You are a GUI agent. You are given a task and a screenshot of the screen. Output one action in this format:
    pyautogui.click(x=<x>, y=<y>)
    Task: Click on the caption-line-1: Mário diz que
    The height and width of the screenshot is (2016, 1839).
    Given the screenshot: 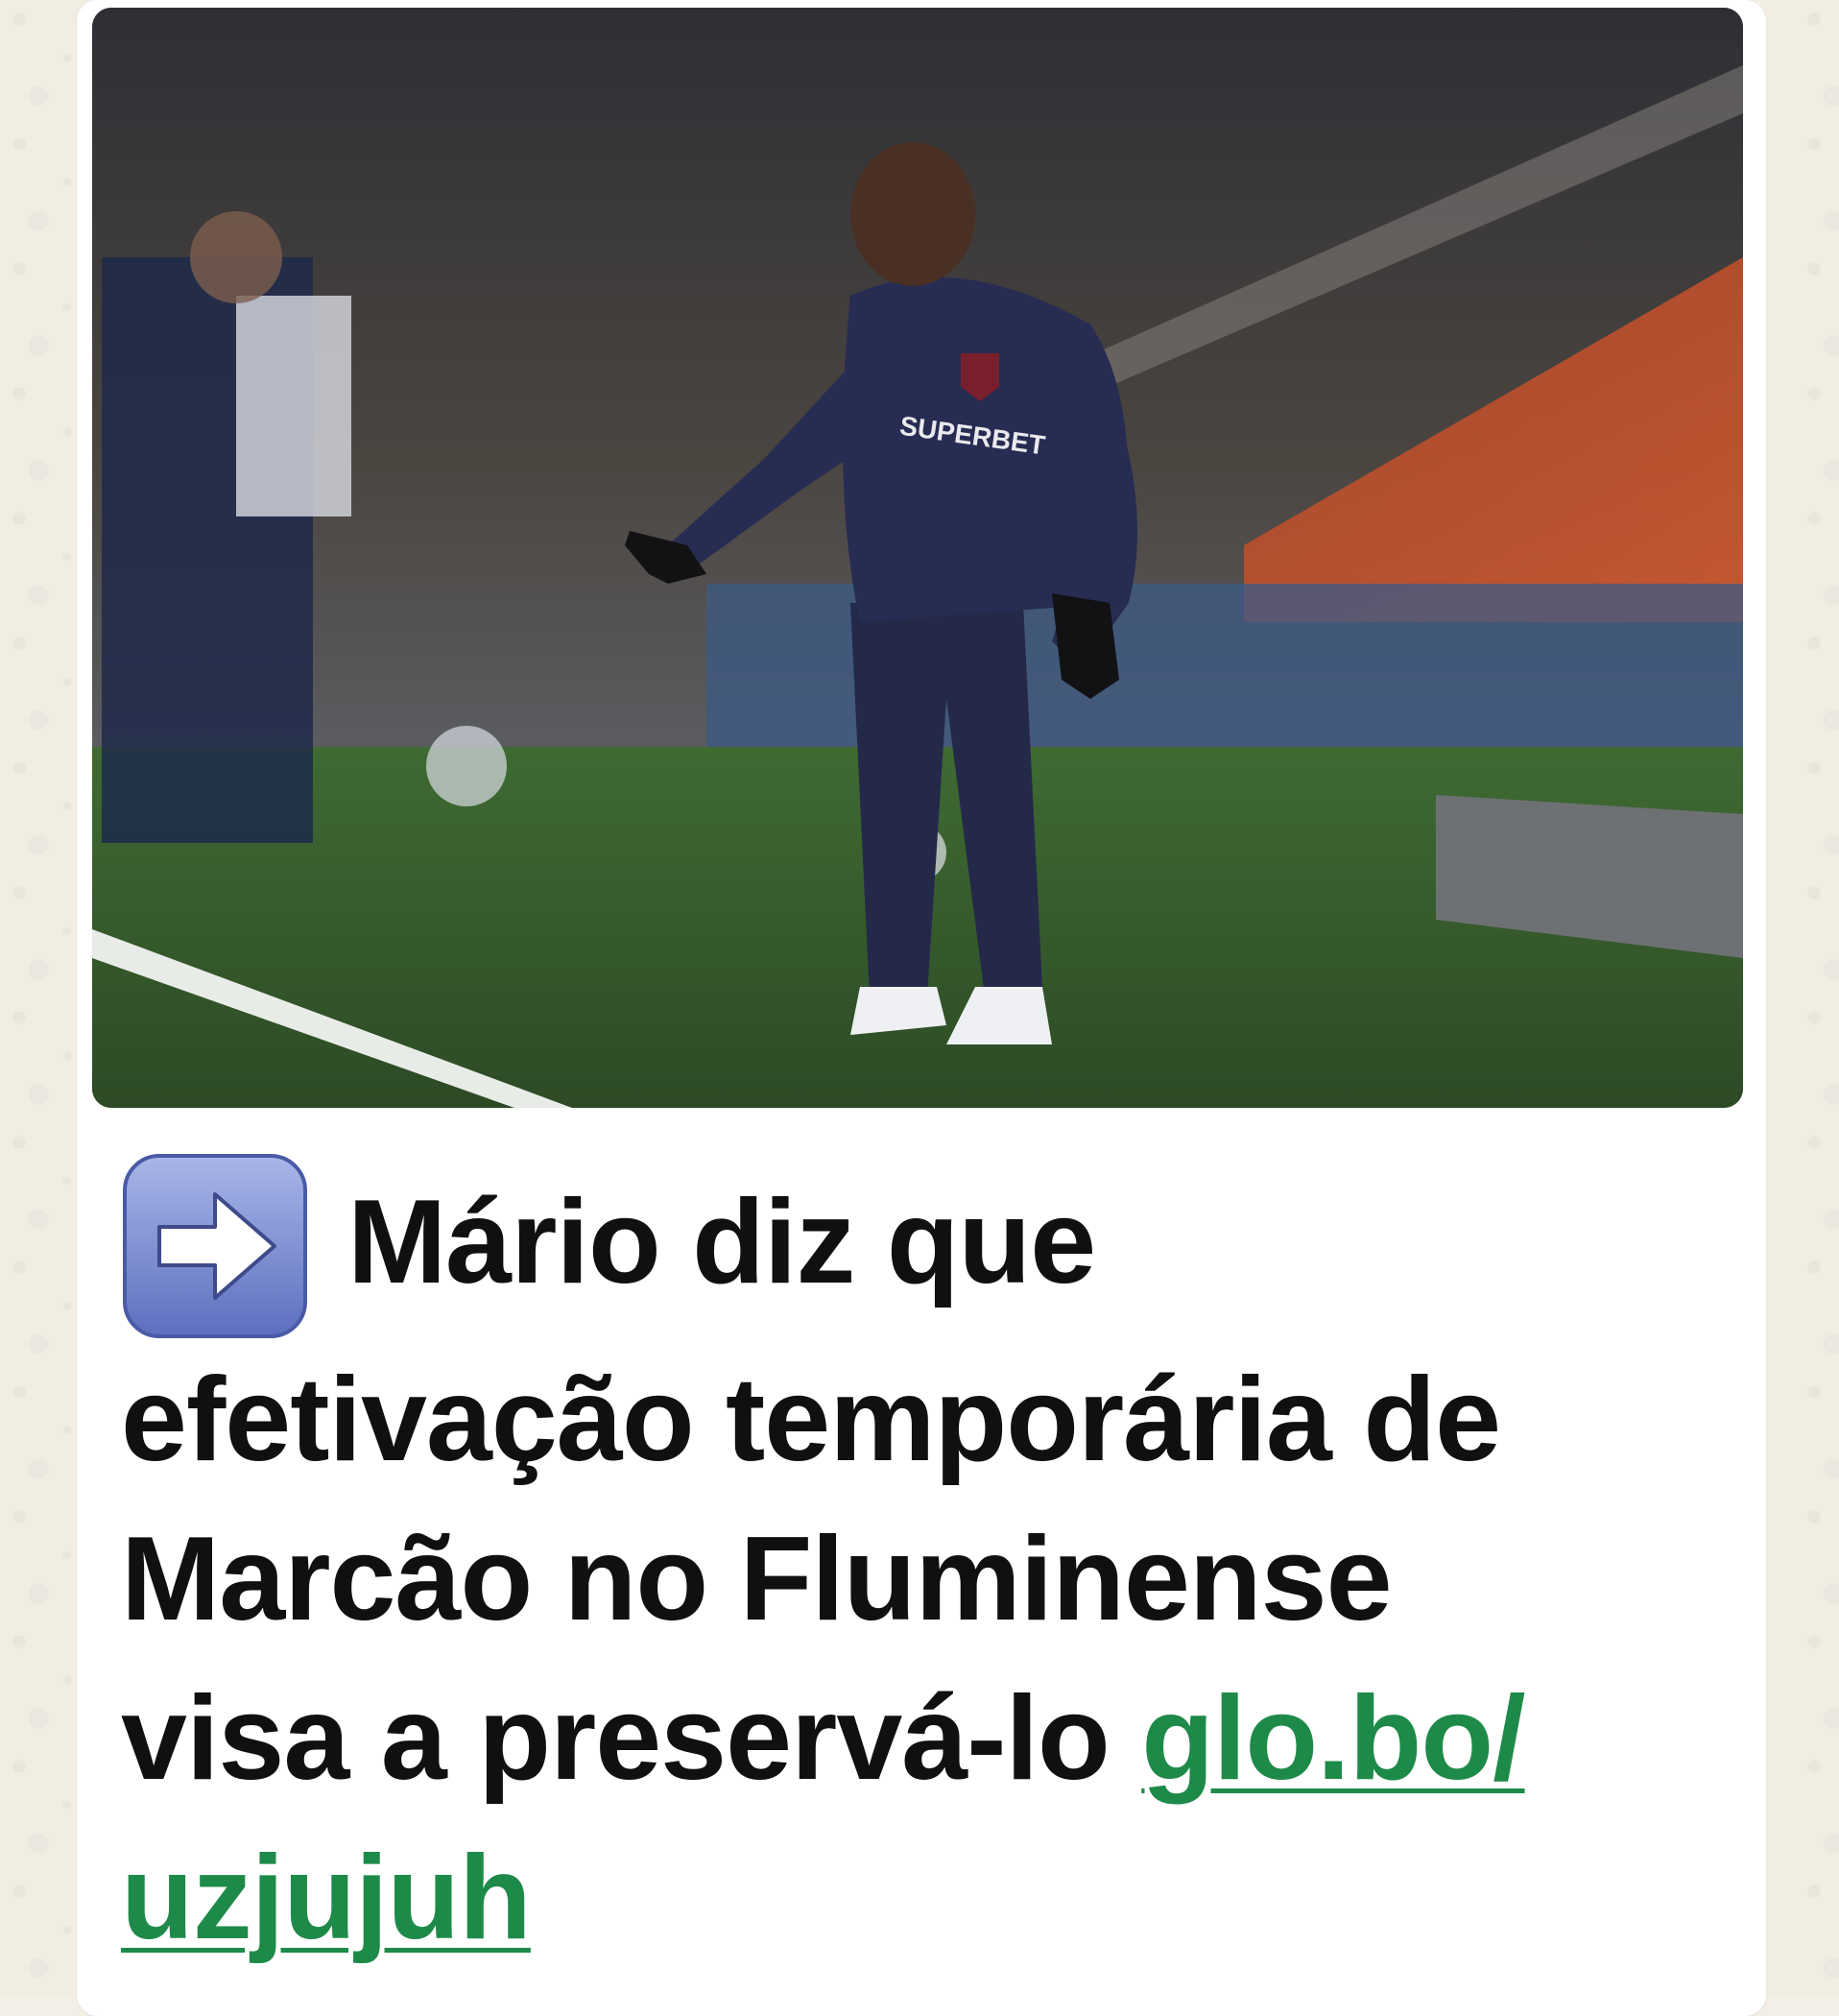 What is the action you would take?
    pyautogui.click(x=932, y=1246)
    